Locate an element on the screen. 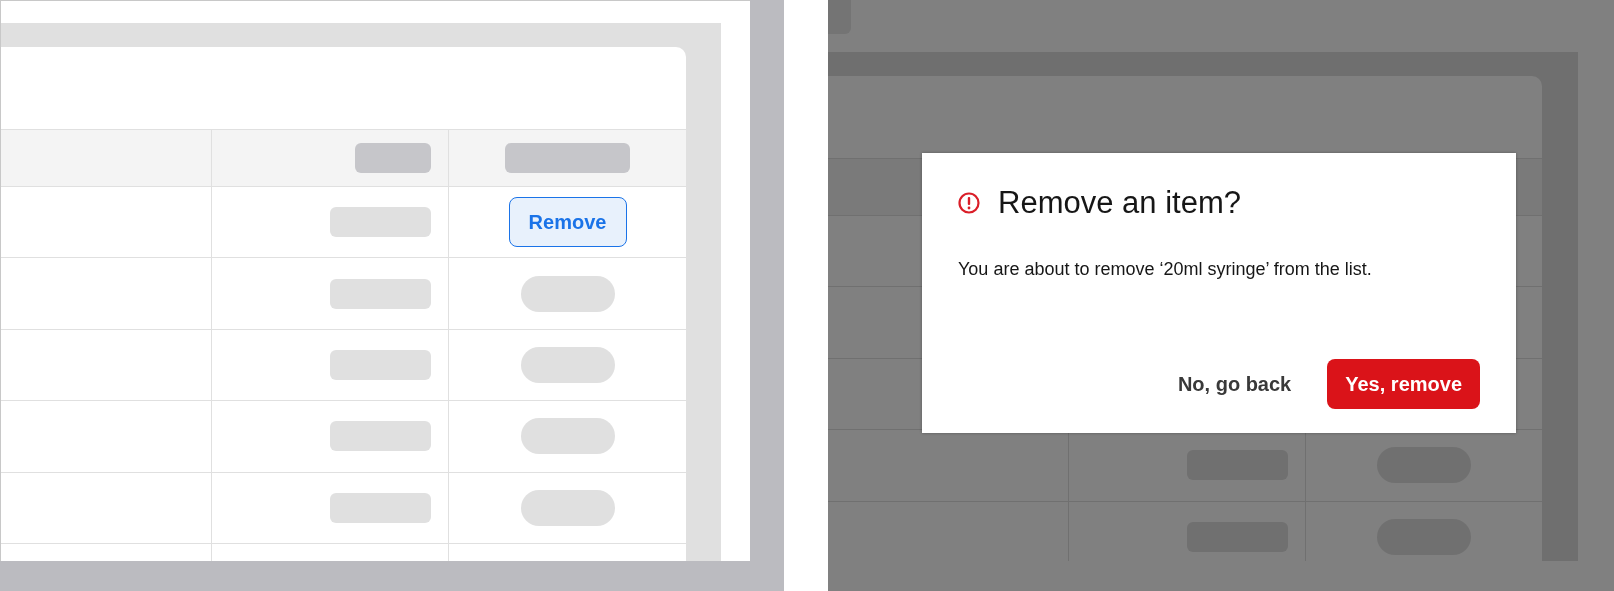 The image size is (1614, 591). warning-icon is located at coordinates (969, 203).